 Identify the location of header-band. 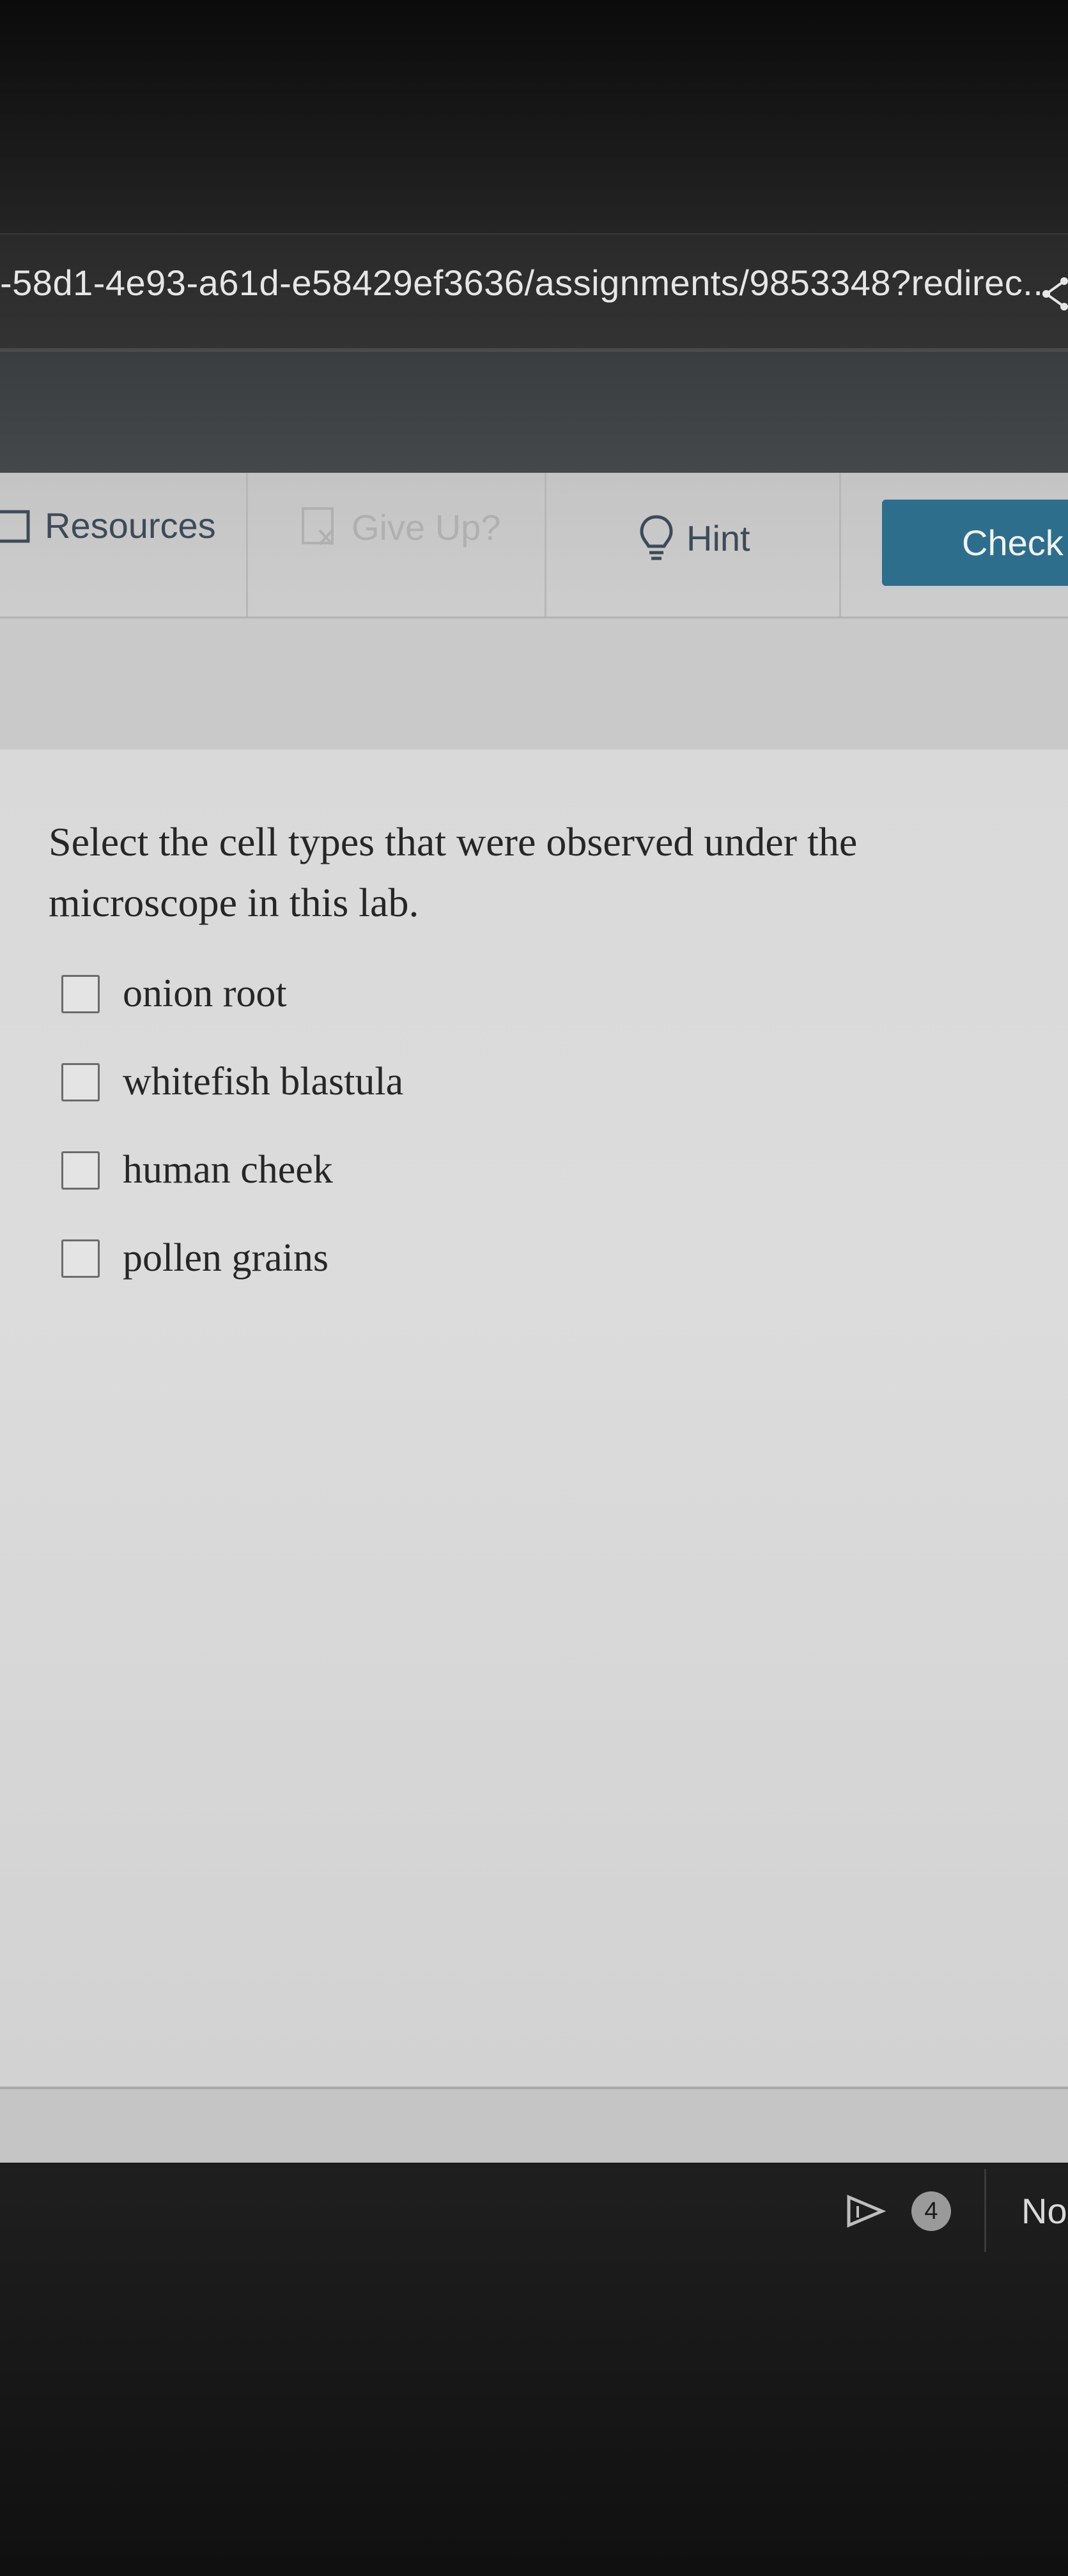
(534, 412).